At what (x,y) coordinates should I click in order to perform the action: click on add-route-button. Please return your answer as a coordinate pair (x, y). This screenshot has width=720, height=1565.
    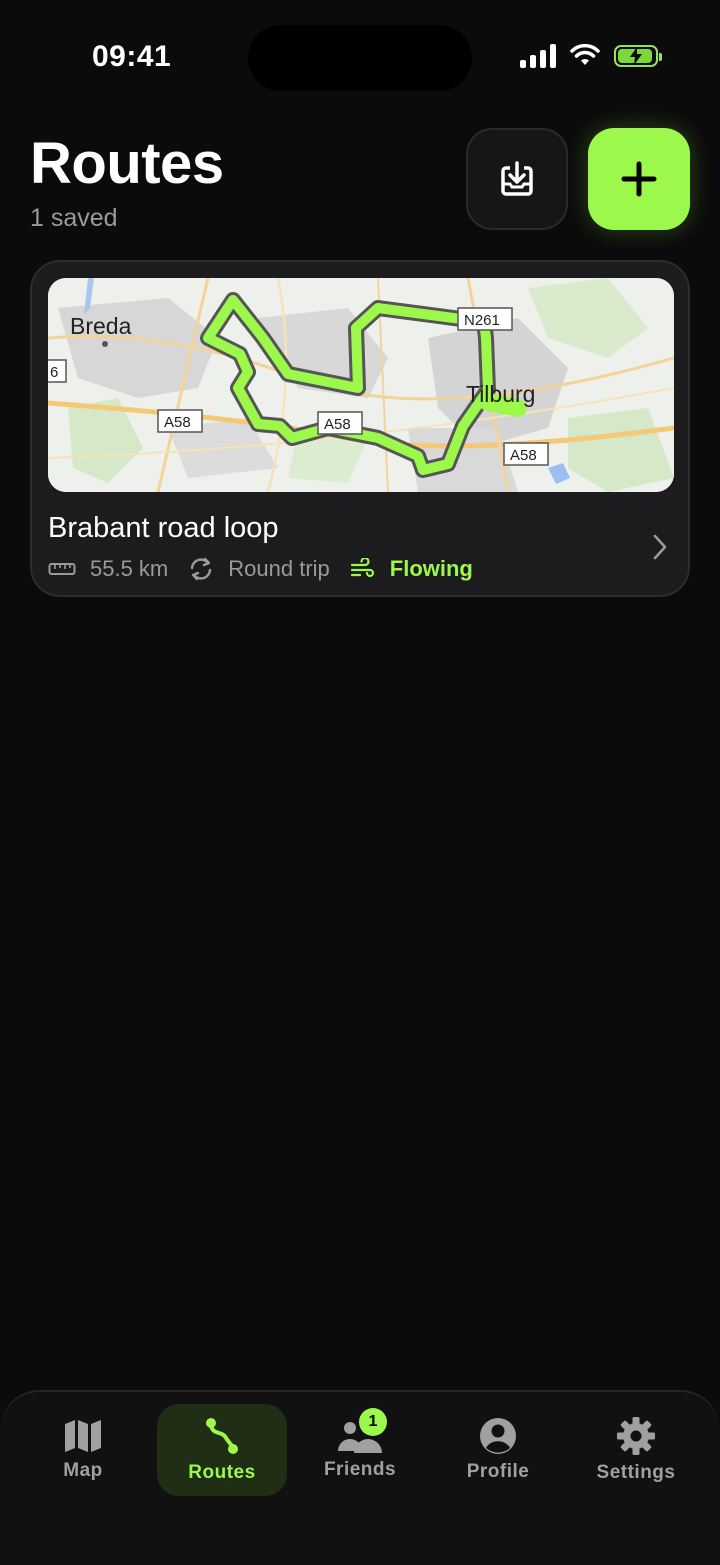
    Looking at the image, I should click on (639, 179).